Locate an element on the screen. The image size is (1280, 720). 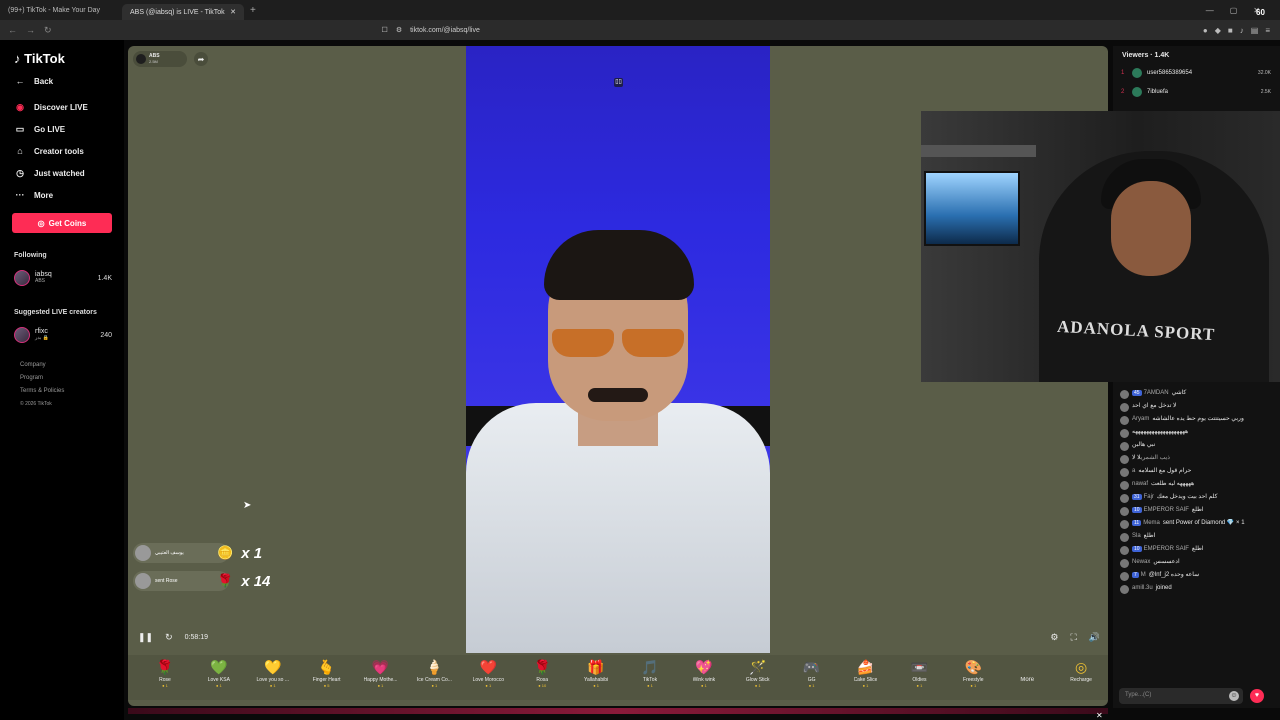
settings-icon: ⚙ is located at coordinates (1054, 637).